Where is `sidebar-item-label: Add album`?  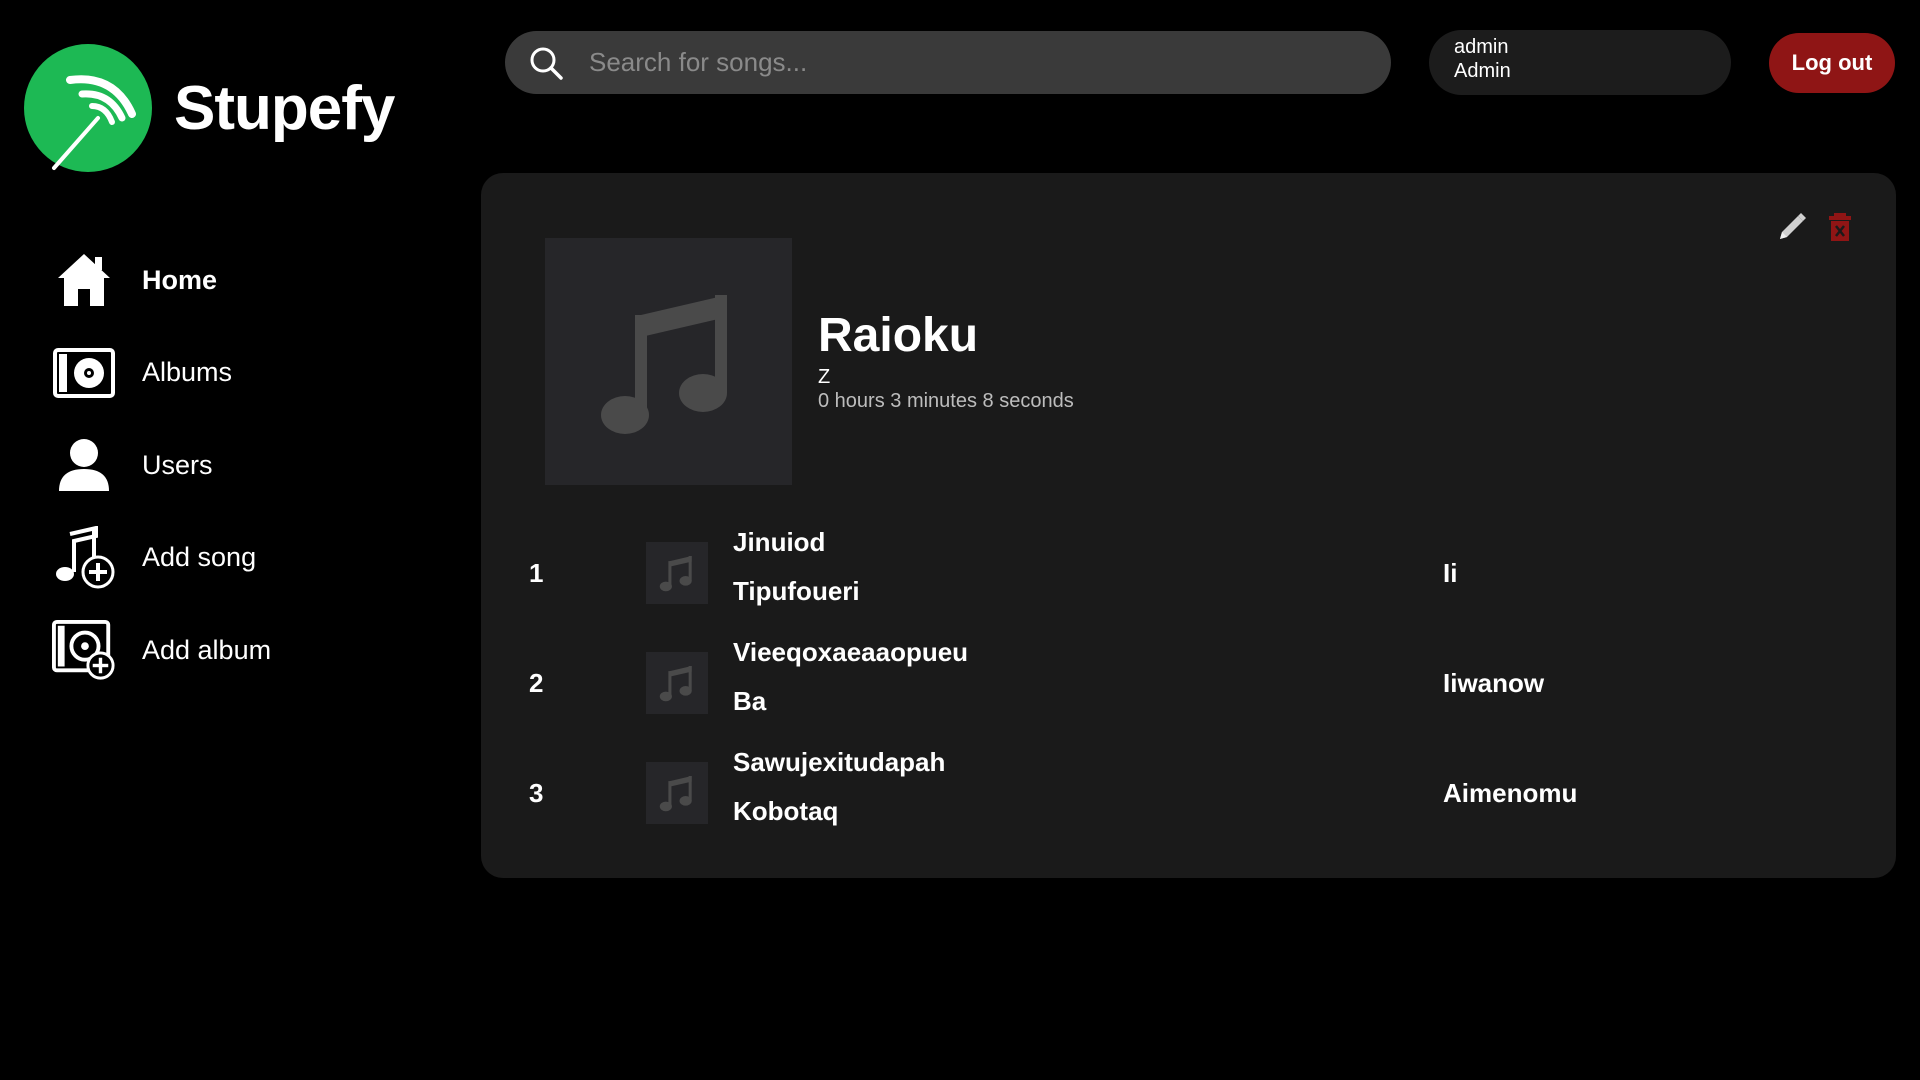 sidebar-item-label: Add album is located at coordinates (207, 649).